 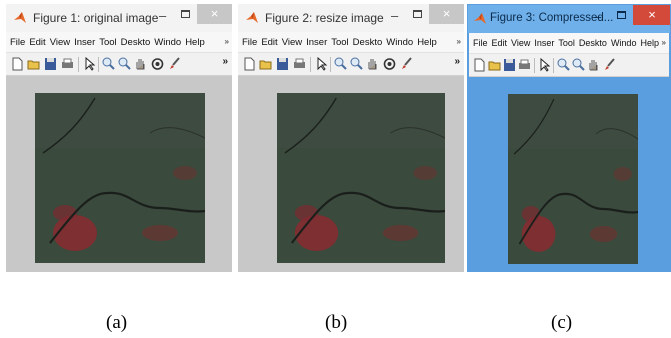 What do you see at coordinates (562, 322) in the screenshot?
I see `caption-c: (c)` at bounding box center [562, 322].